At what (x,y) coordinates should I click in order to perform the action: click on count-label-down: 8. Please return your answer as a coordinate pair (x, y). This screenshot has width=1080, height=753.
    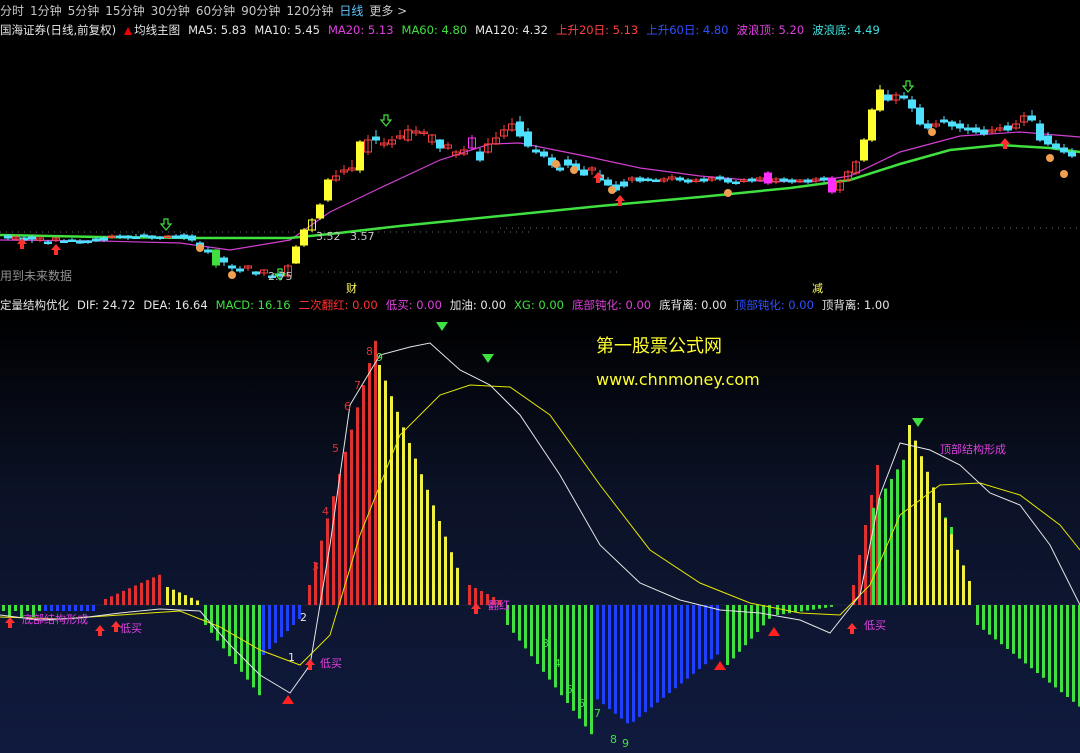
    Looking at the image, I should click on (613, 739).